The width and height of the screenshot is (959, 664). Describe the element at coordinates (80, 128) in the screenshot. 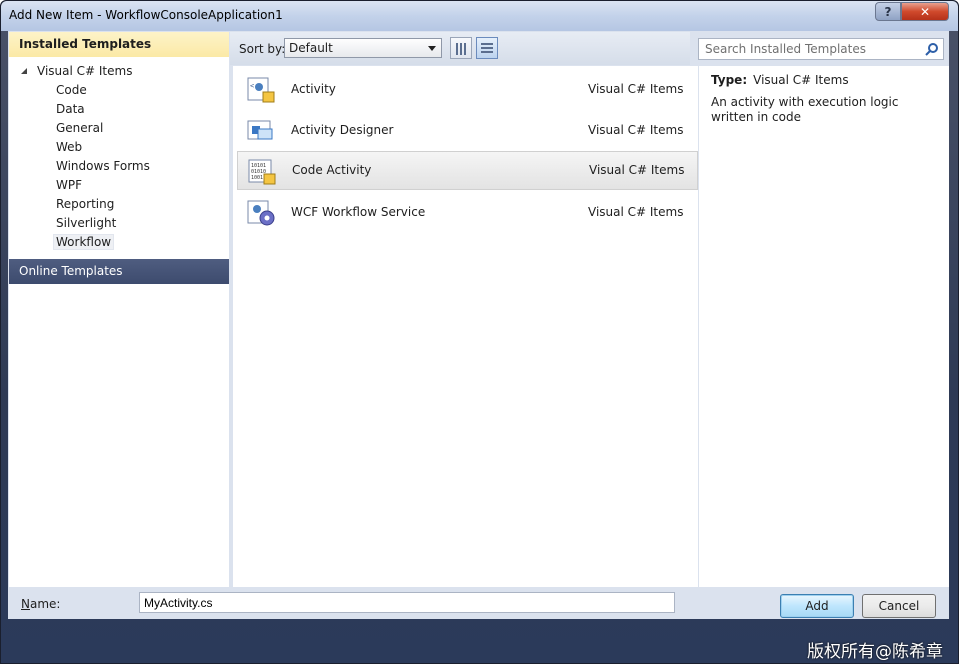

I see `tree-item-label: General` at that location.